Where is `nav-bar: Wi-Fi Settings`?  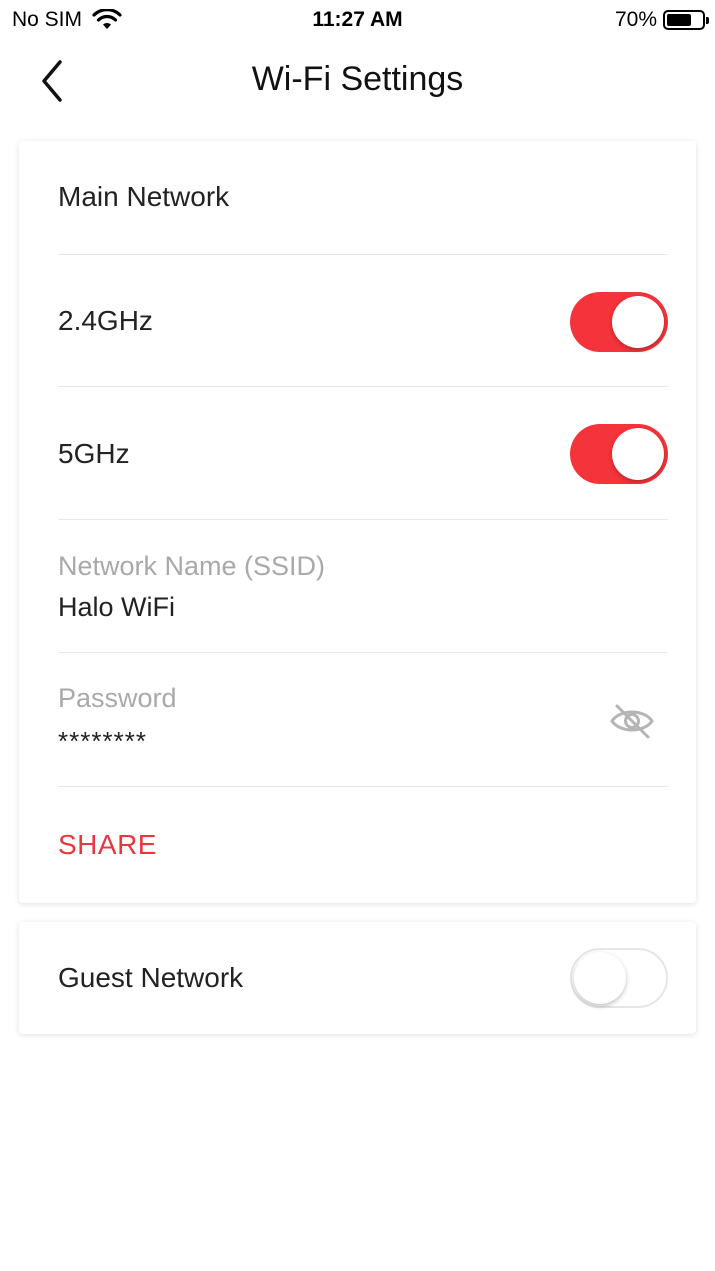
nav-bar: Wi-Fi Settings is located at coordinates (357, 82).